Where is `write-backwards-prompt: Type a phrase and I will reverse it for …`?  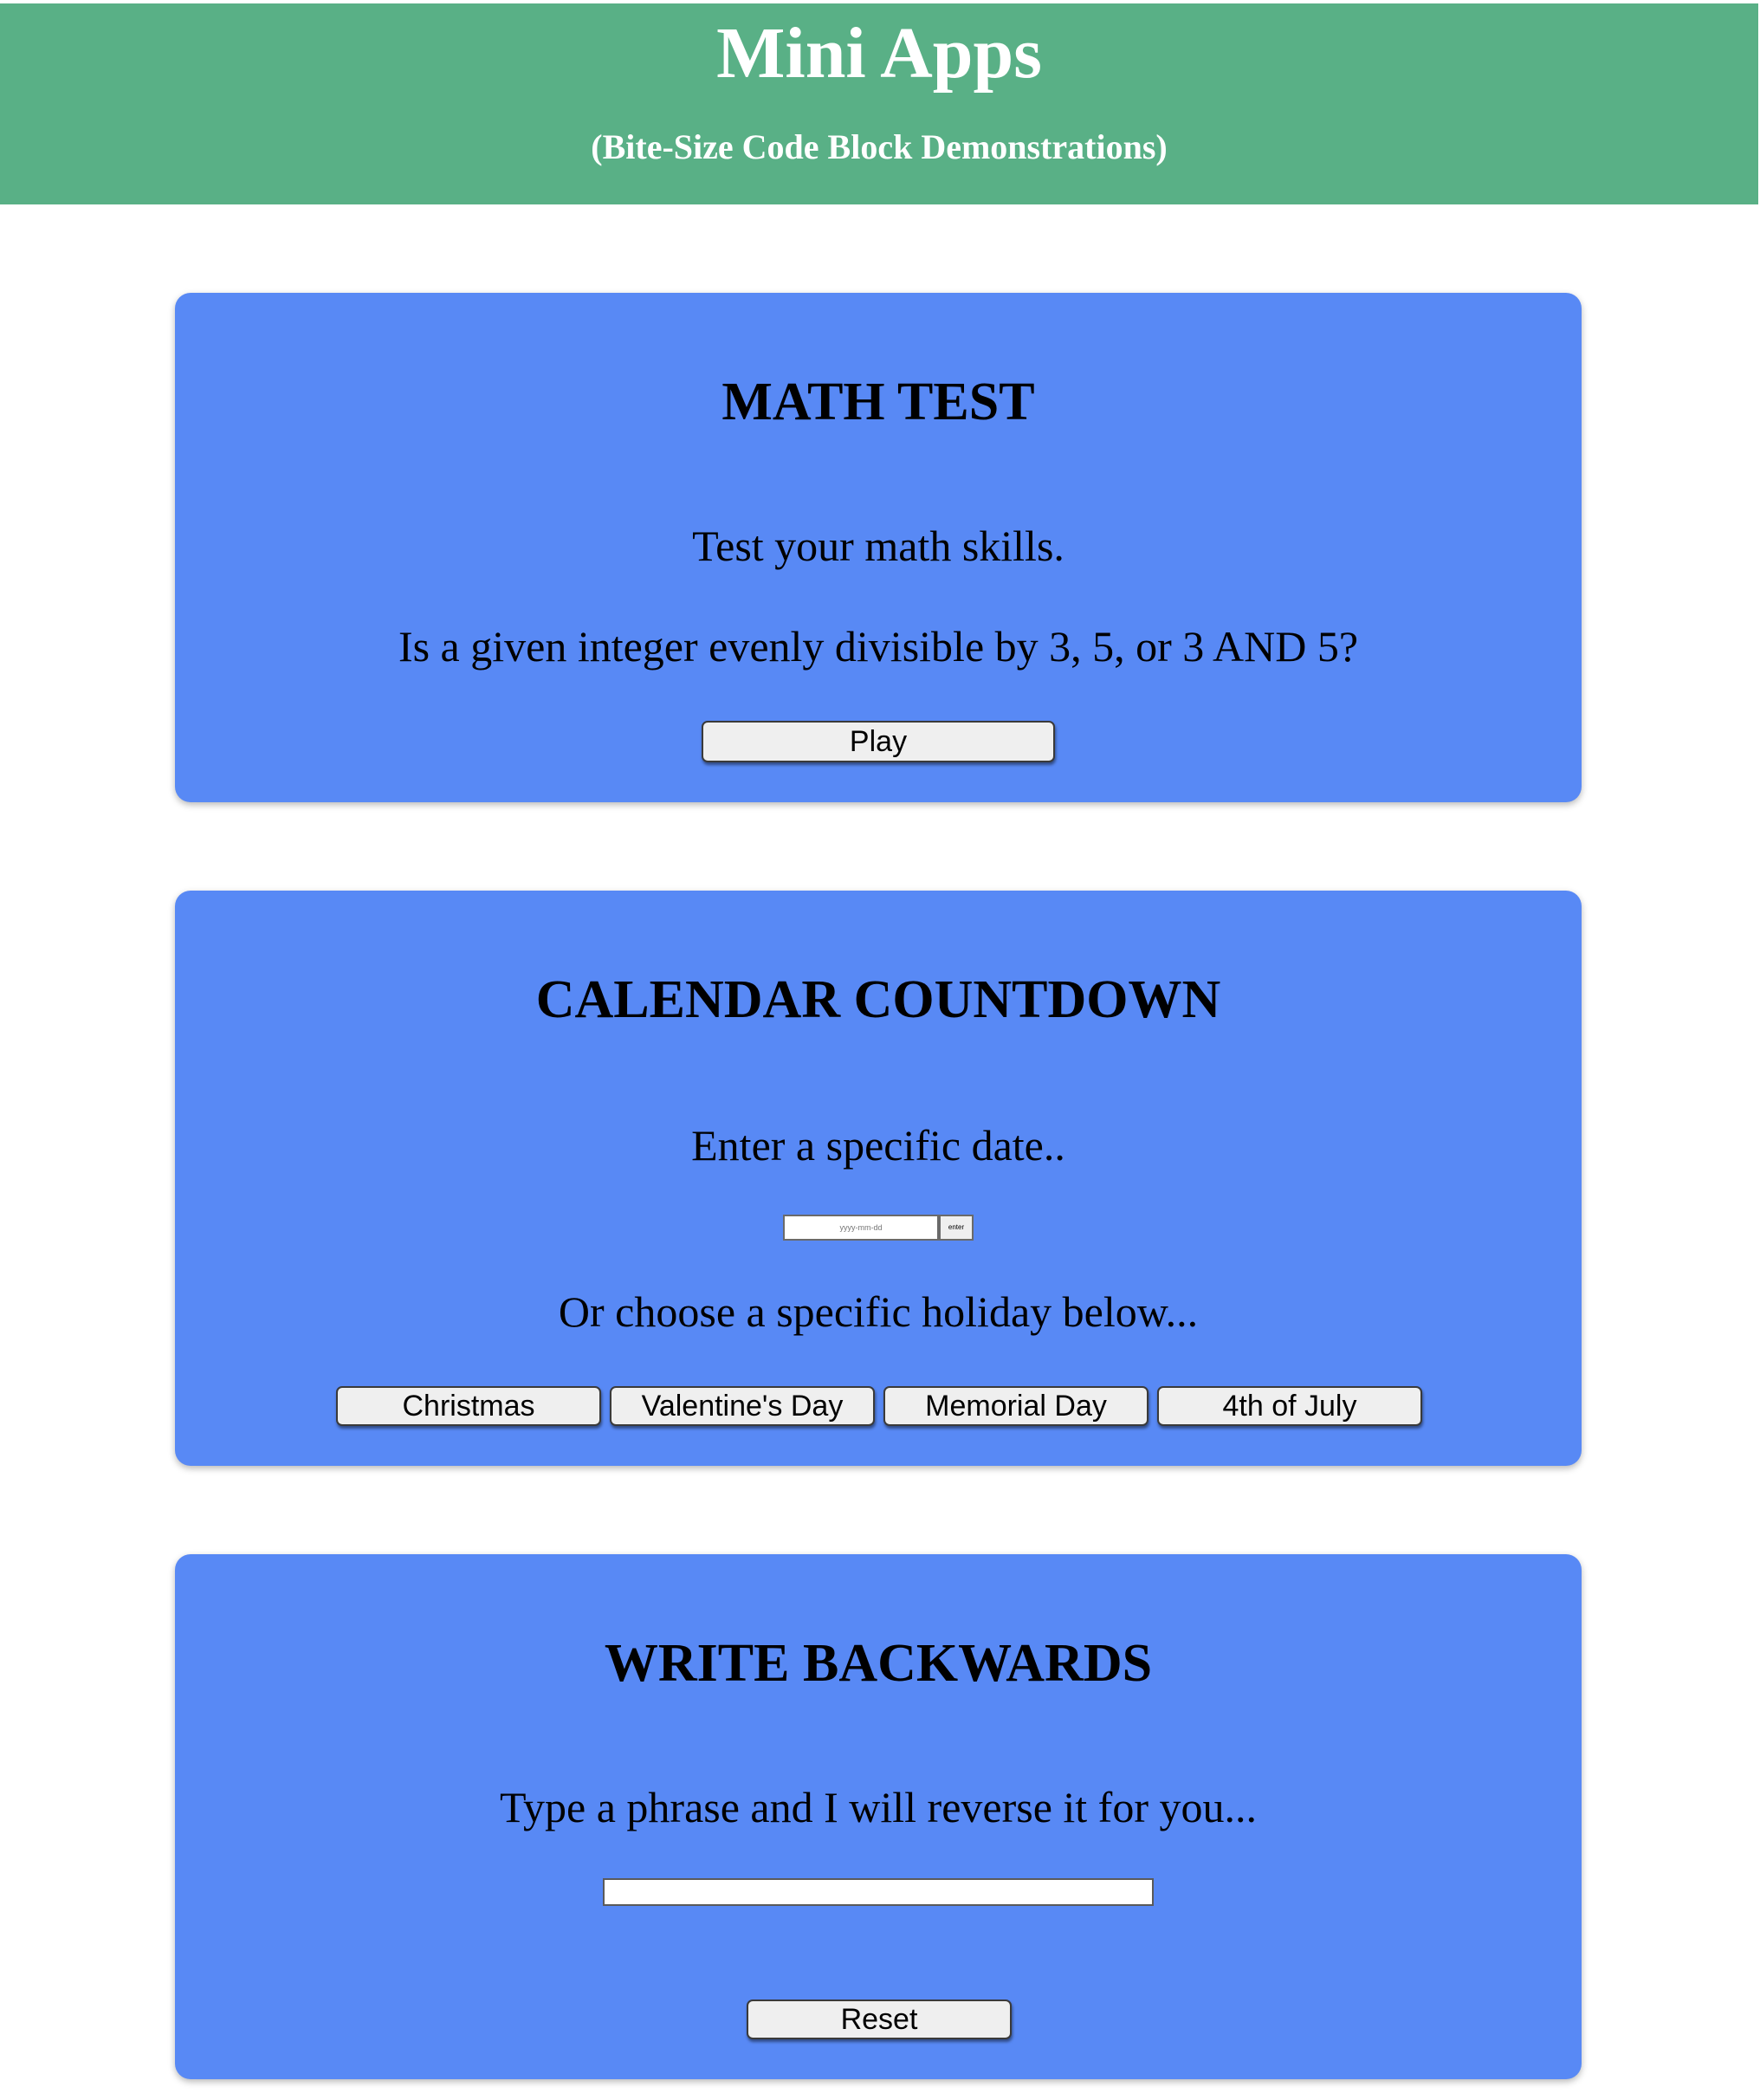 write-backwards-prompt: Type a phrase and I will reverse it for … is located at coordinates (878, 1807).